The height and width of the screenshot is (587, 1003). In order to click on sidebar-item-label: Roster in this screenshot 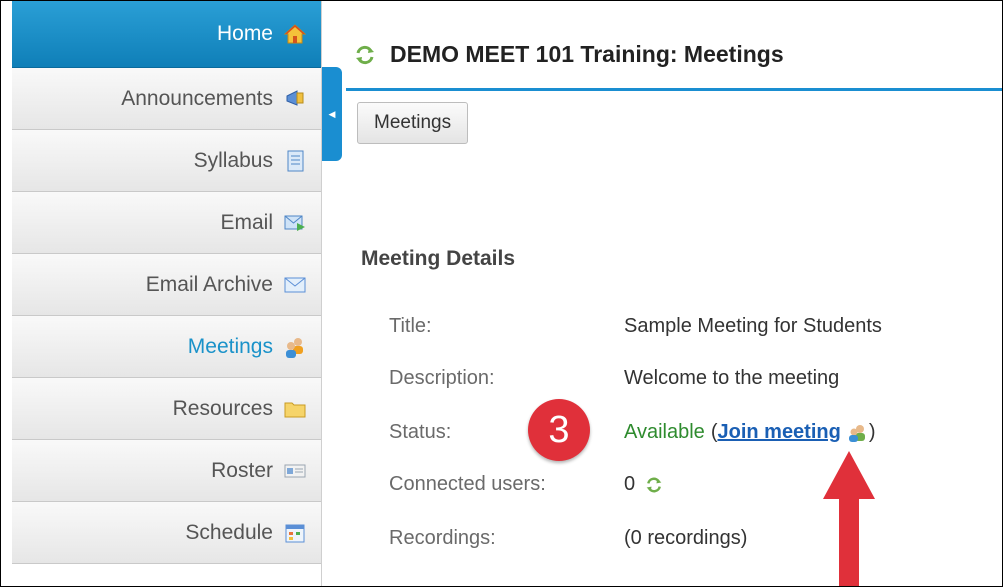, I will do `click(242, 470)`.